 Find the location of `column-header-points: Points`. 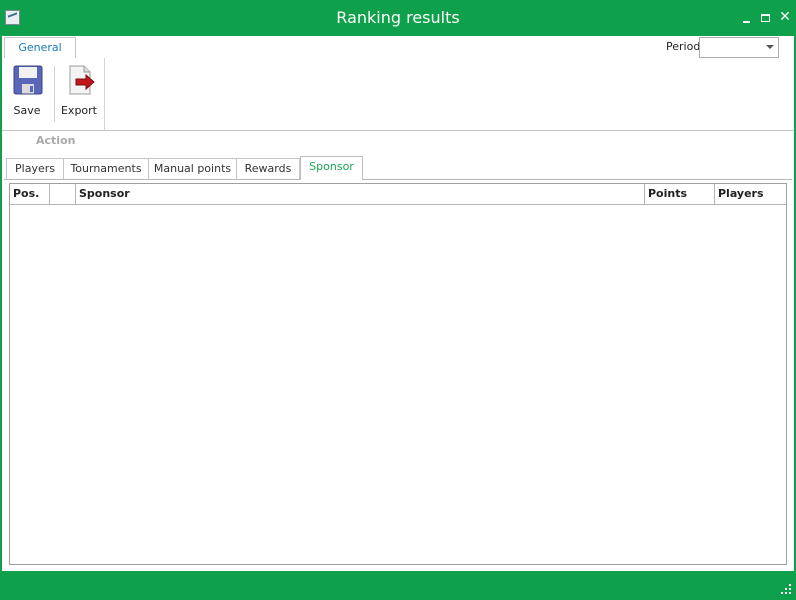

column-header-points: Points is located at coordinates (680, 194).